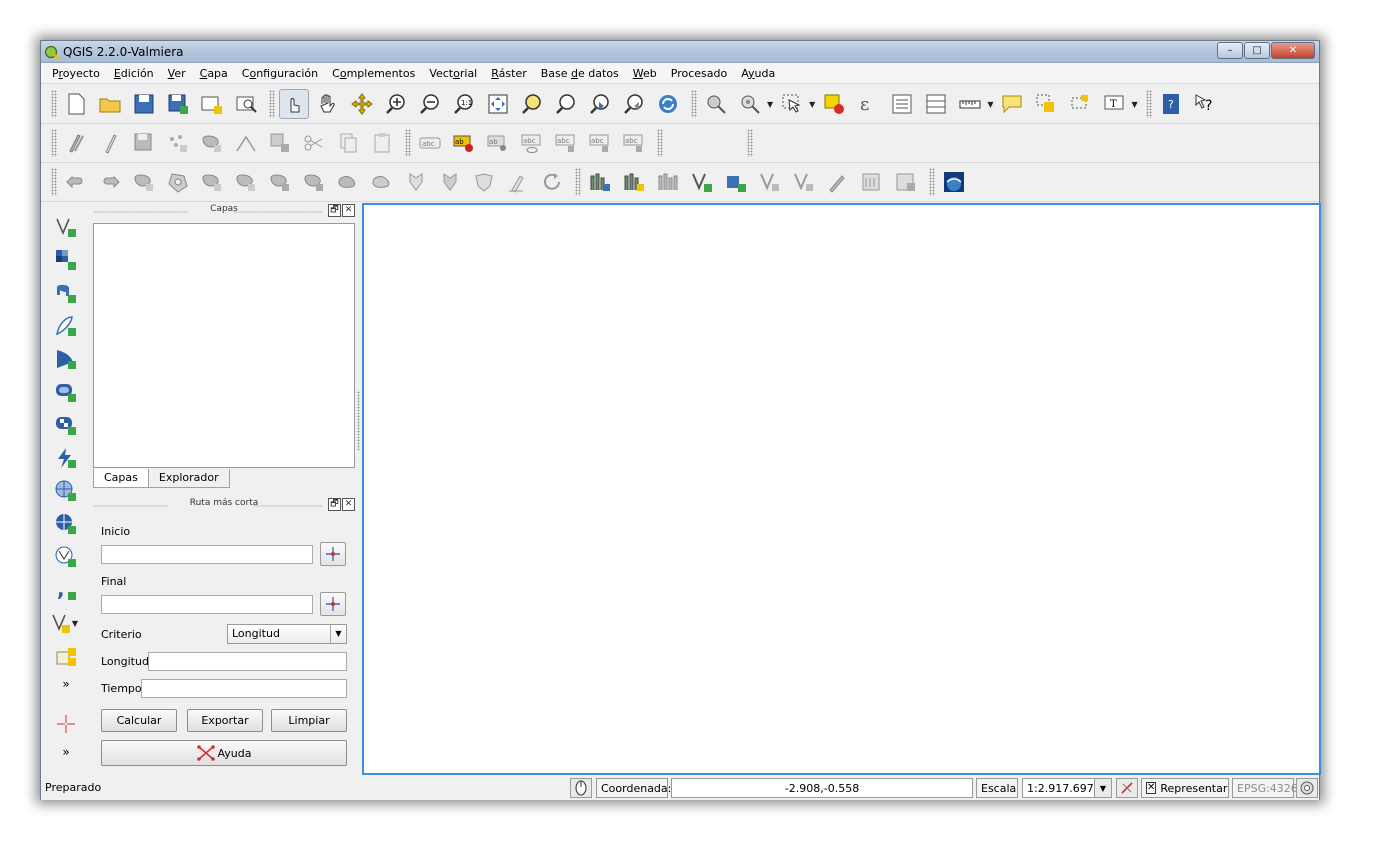  I want to click on add-wcs-layer-button, so click(66, 524).